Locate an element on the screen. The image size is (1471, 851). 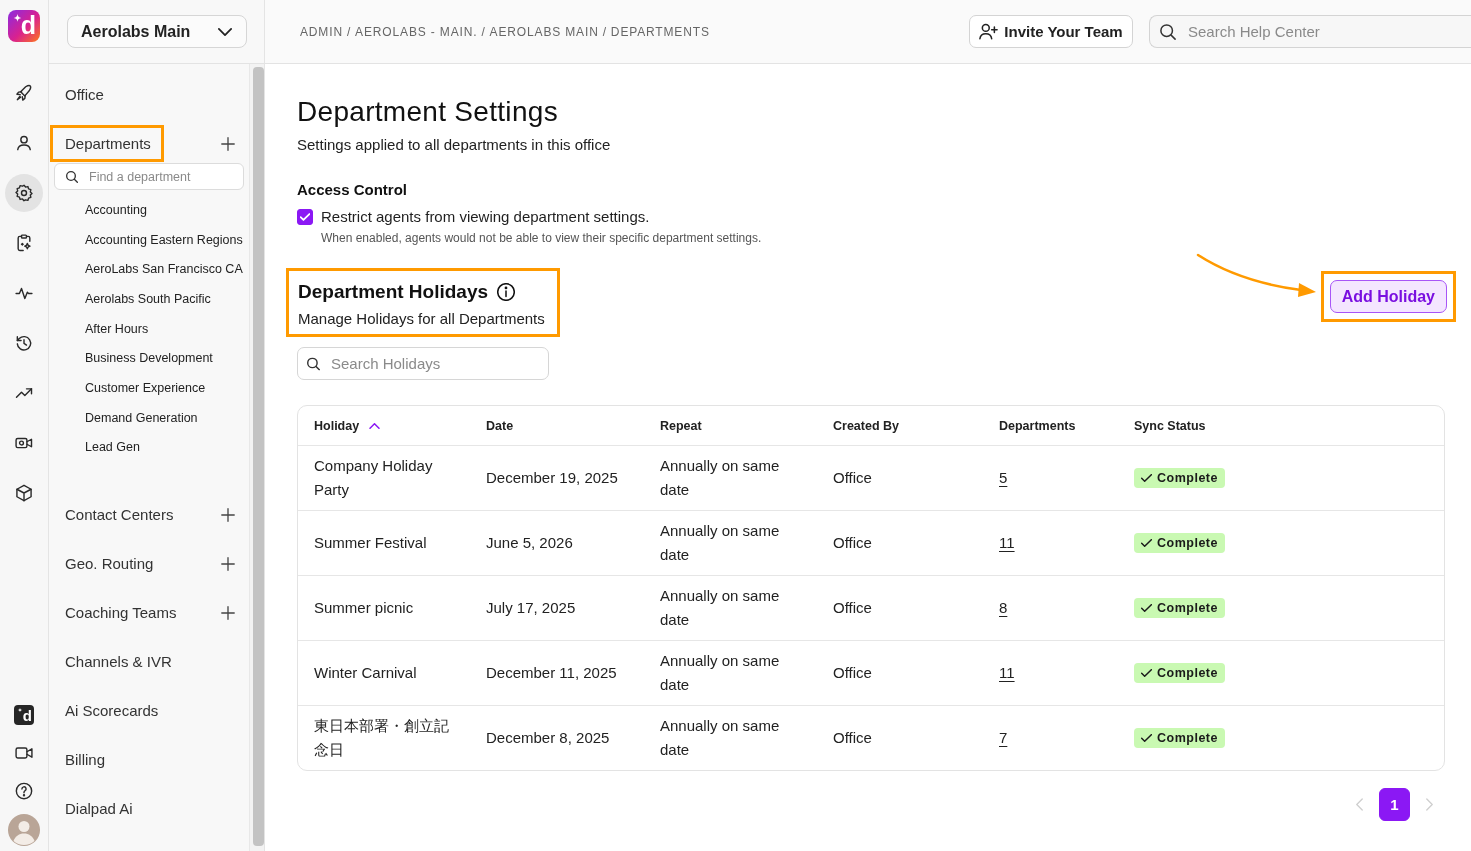
checkbox is located at coordinates (305, 217).